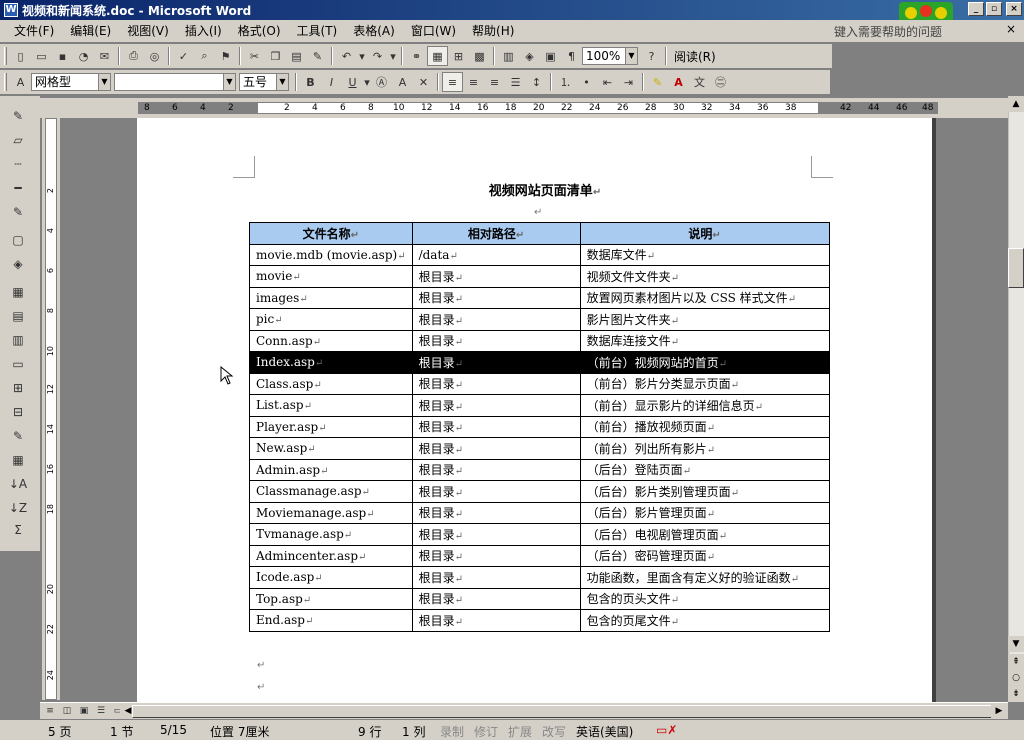 This screenshot has width=1024, height=740. I want to click on header-description: 说明↵, so click(704, 233).